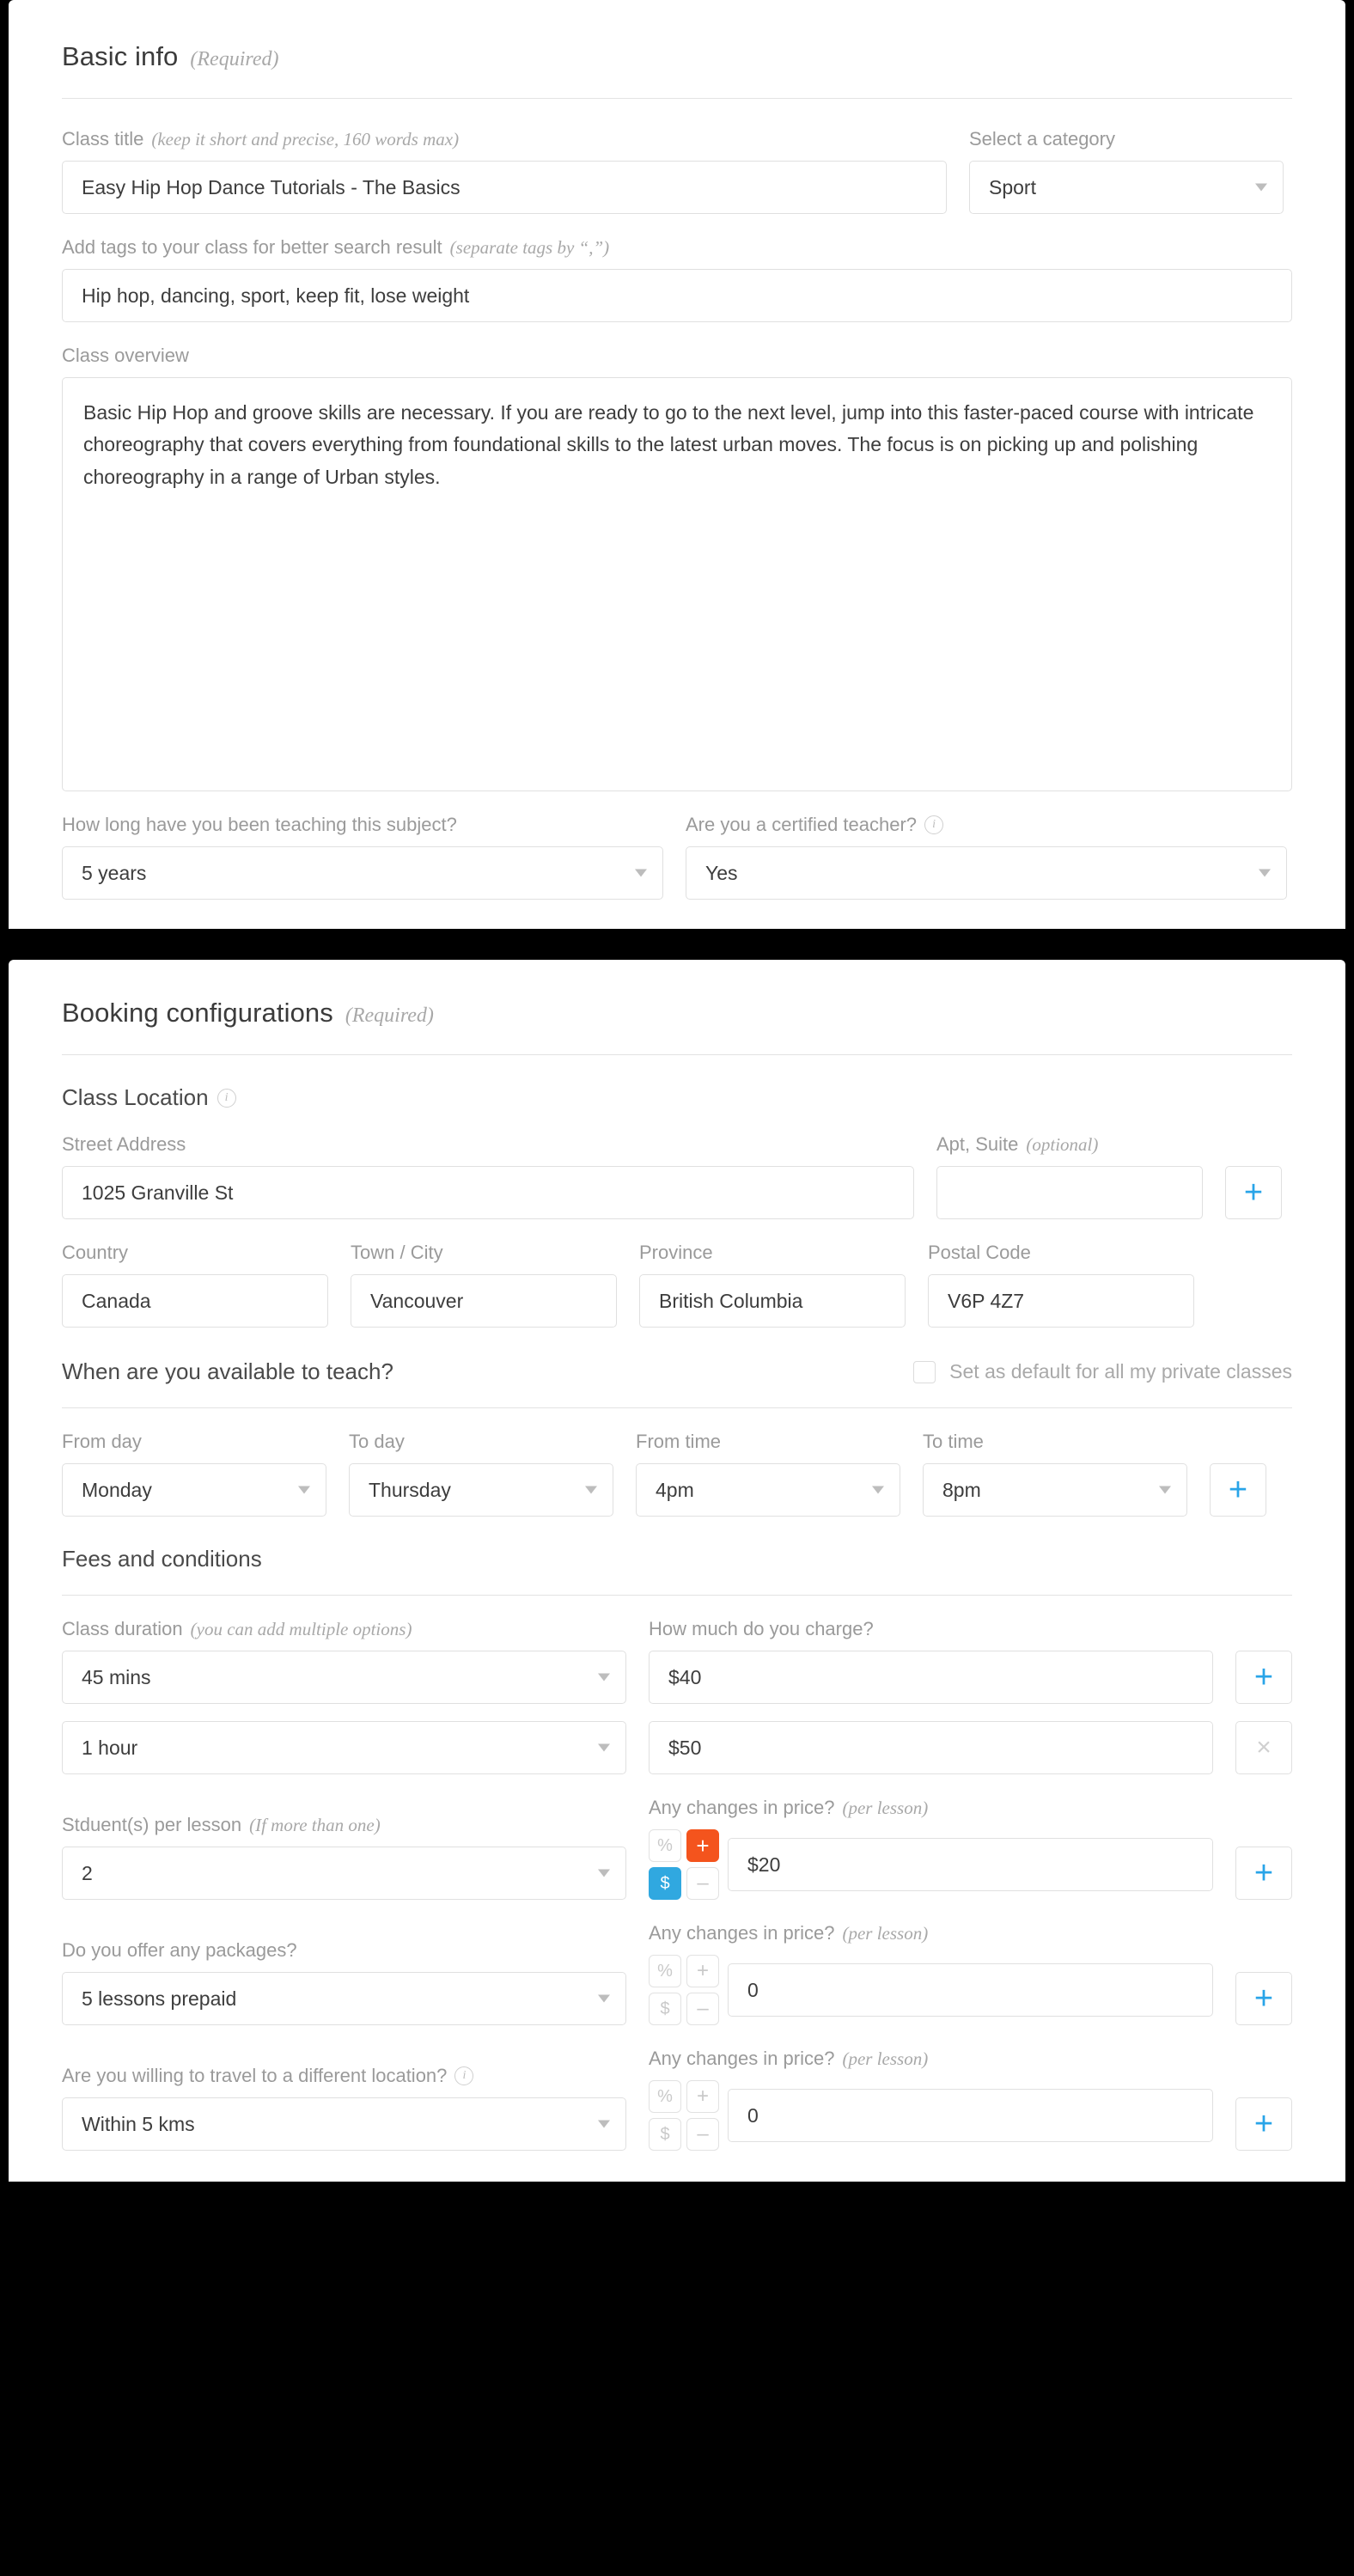 The height and width of the screenshot is (2576, 1354). Describe the element at coordinates (772, 1301) in the screenshot. I see `province-input: British Columbia` at that location.